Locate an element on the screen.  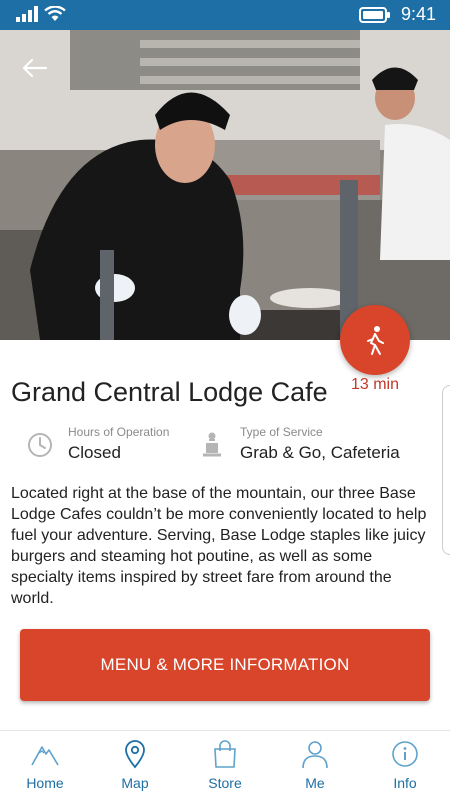
nav-info: Info is located at coordinates (405, 765).